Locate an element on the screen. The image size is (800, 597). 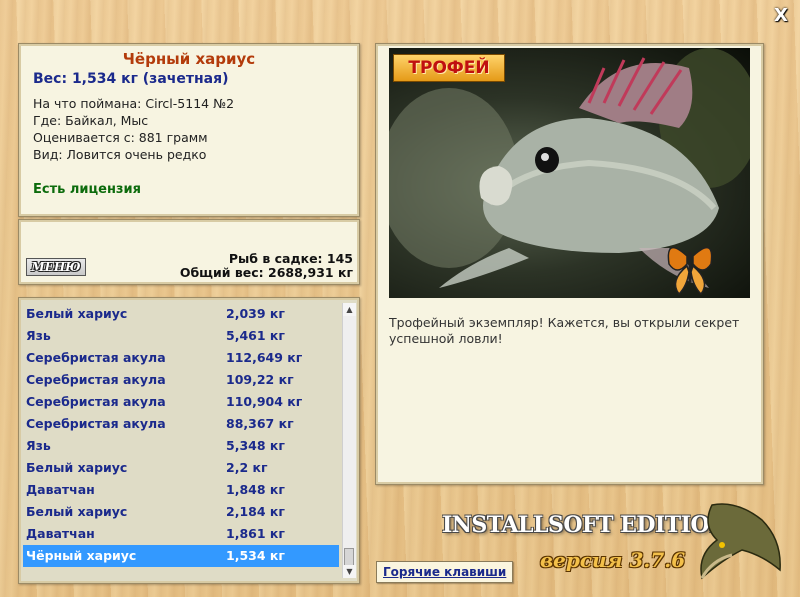
catch-row: Язь 5,348 кг is located at coordinates (181, 446).